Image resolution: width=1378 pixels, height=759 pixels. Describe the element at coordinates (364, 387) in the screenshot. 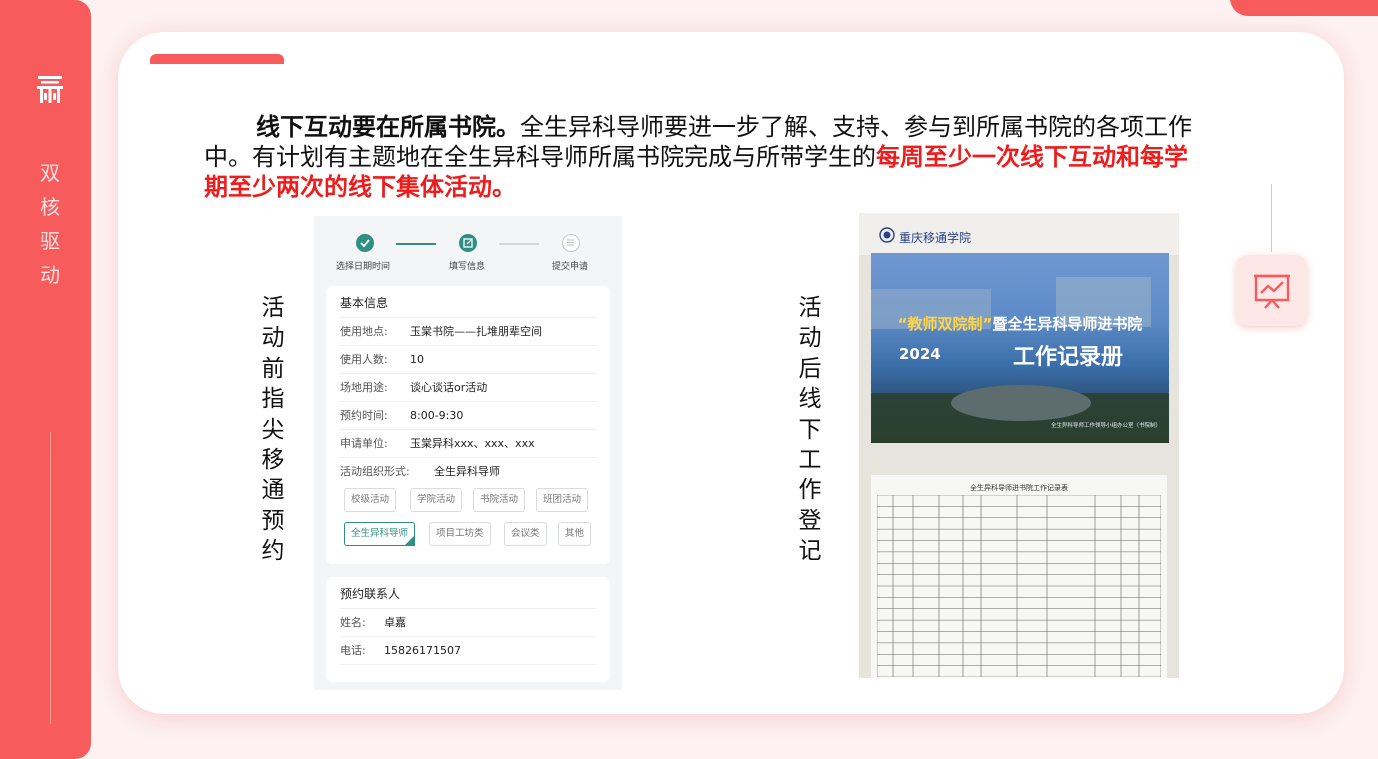

I see `field-label: 场地用途:` at that location.